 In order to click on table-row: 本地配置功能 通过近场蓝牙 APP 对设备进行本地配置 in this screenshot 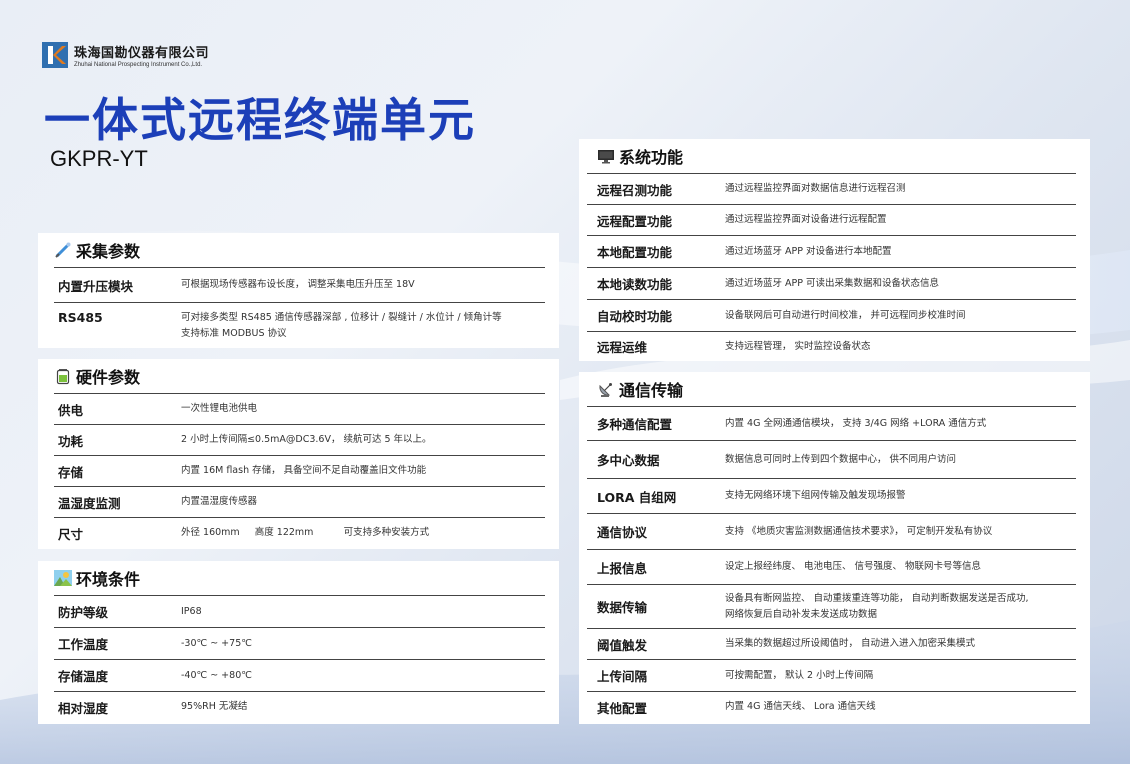, I will do `click(831, 251)`.